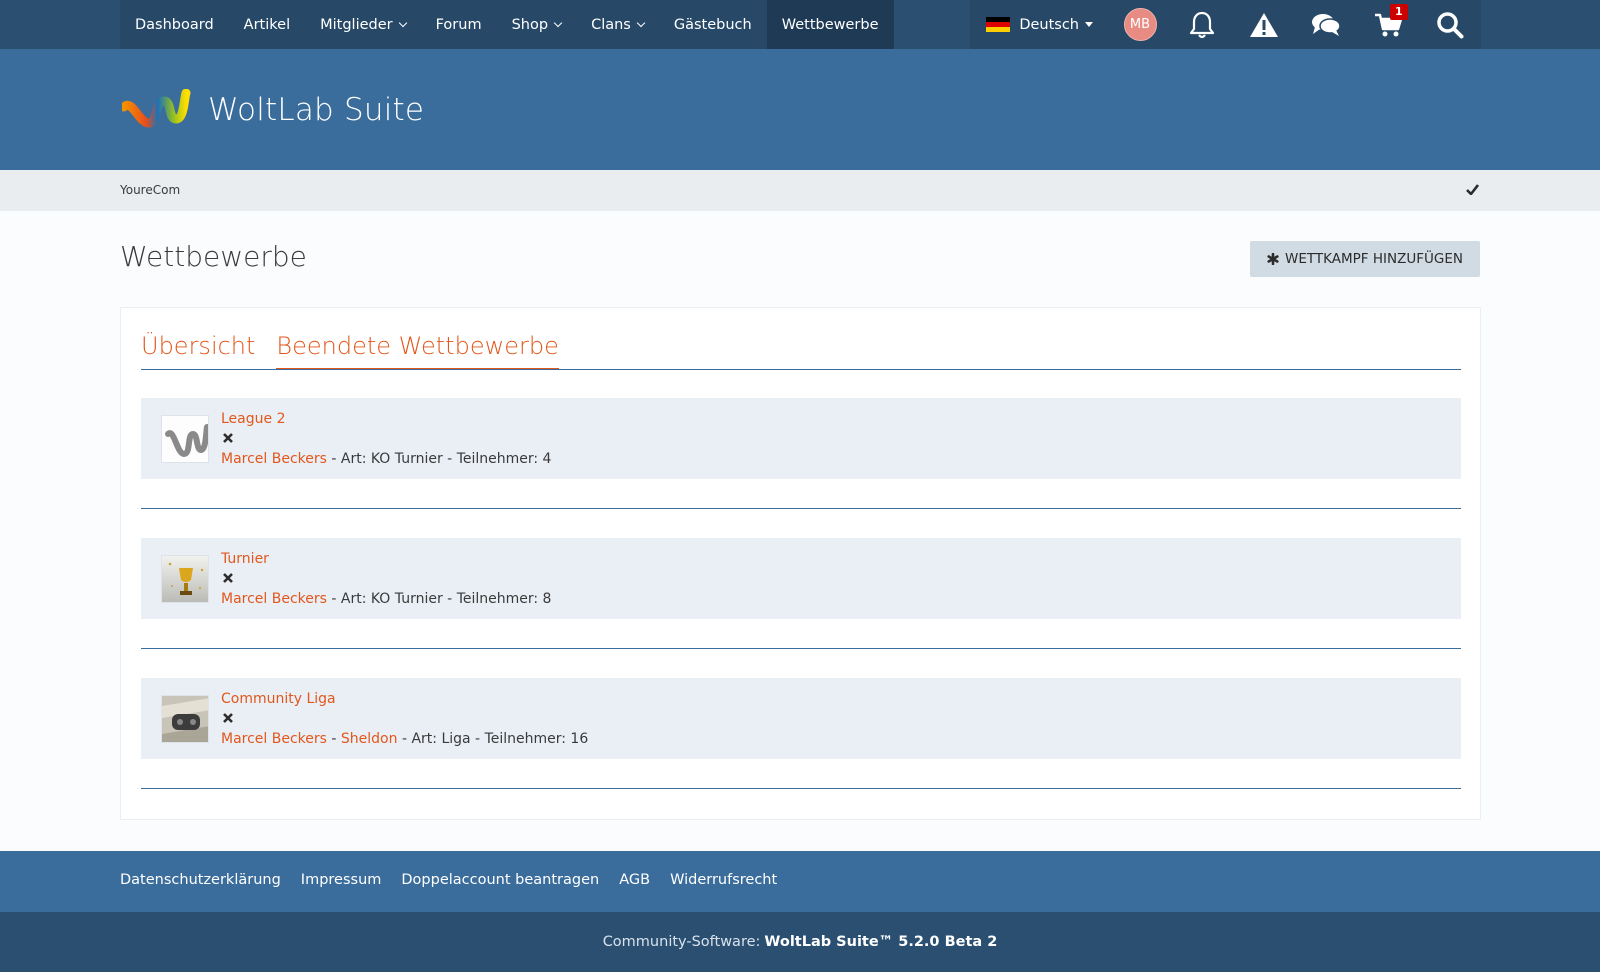 The height and width of the screenshot is (972, 1600). I want to click on page-header: WoltLab Suite, so click(800, 109).